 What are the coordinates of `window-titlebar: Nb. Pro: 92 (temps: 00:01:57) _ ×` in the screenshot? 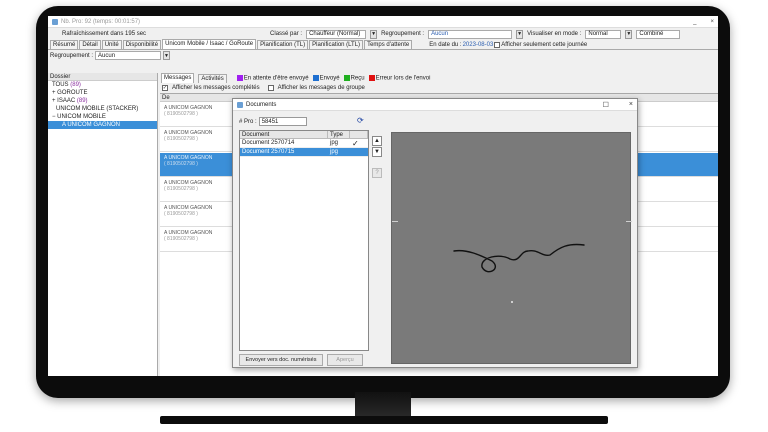 It's located at (383, 22).